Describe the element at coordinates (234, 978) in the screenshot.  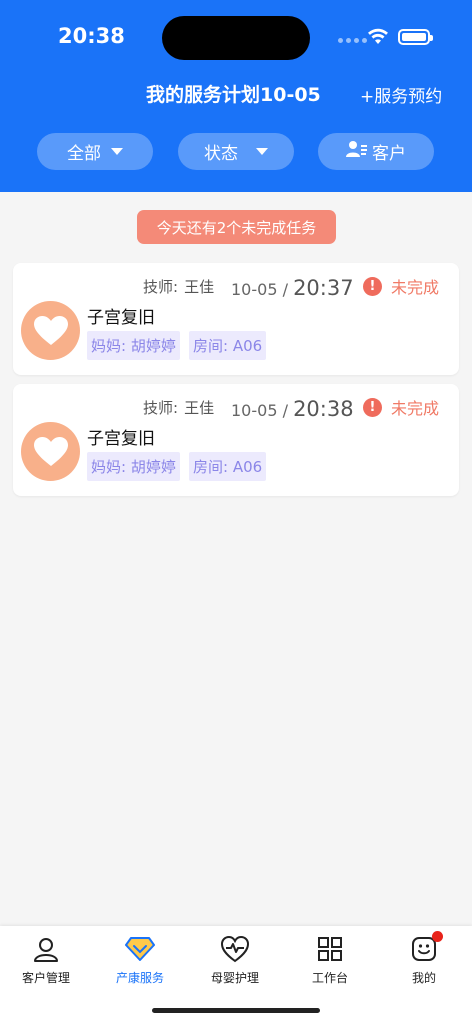
I see `tab-label: 母婴护理` at that location.